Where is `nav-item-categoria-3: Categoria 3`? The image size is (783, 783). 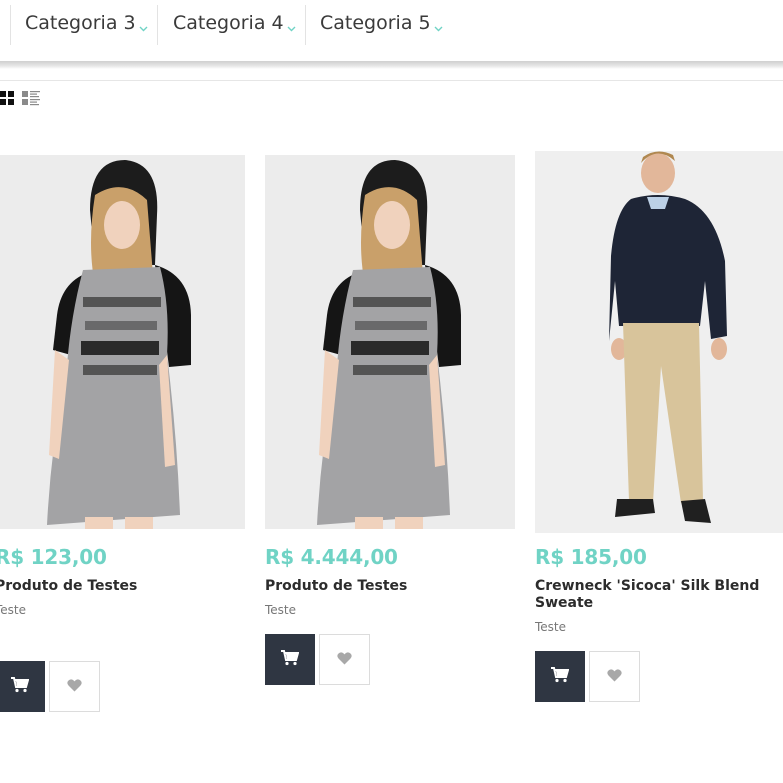
nav-item-categoria-3: Categoria 3 is located at coordinates (86, 24).